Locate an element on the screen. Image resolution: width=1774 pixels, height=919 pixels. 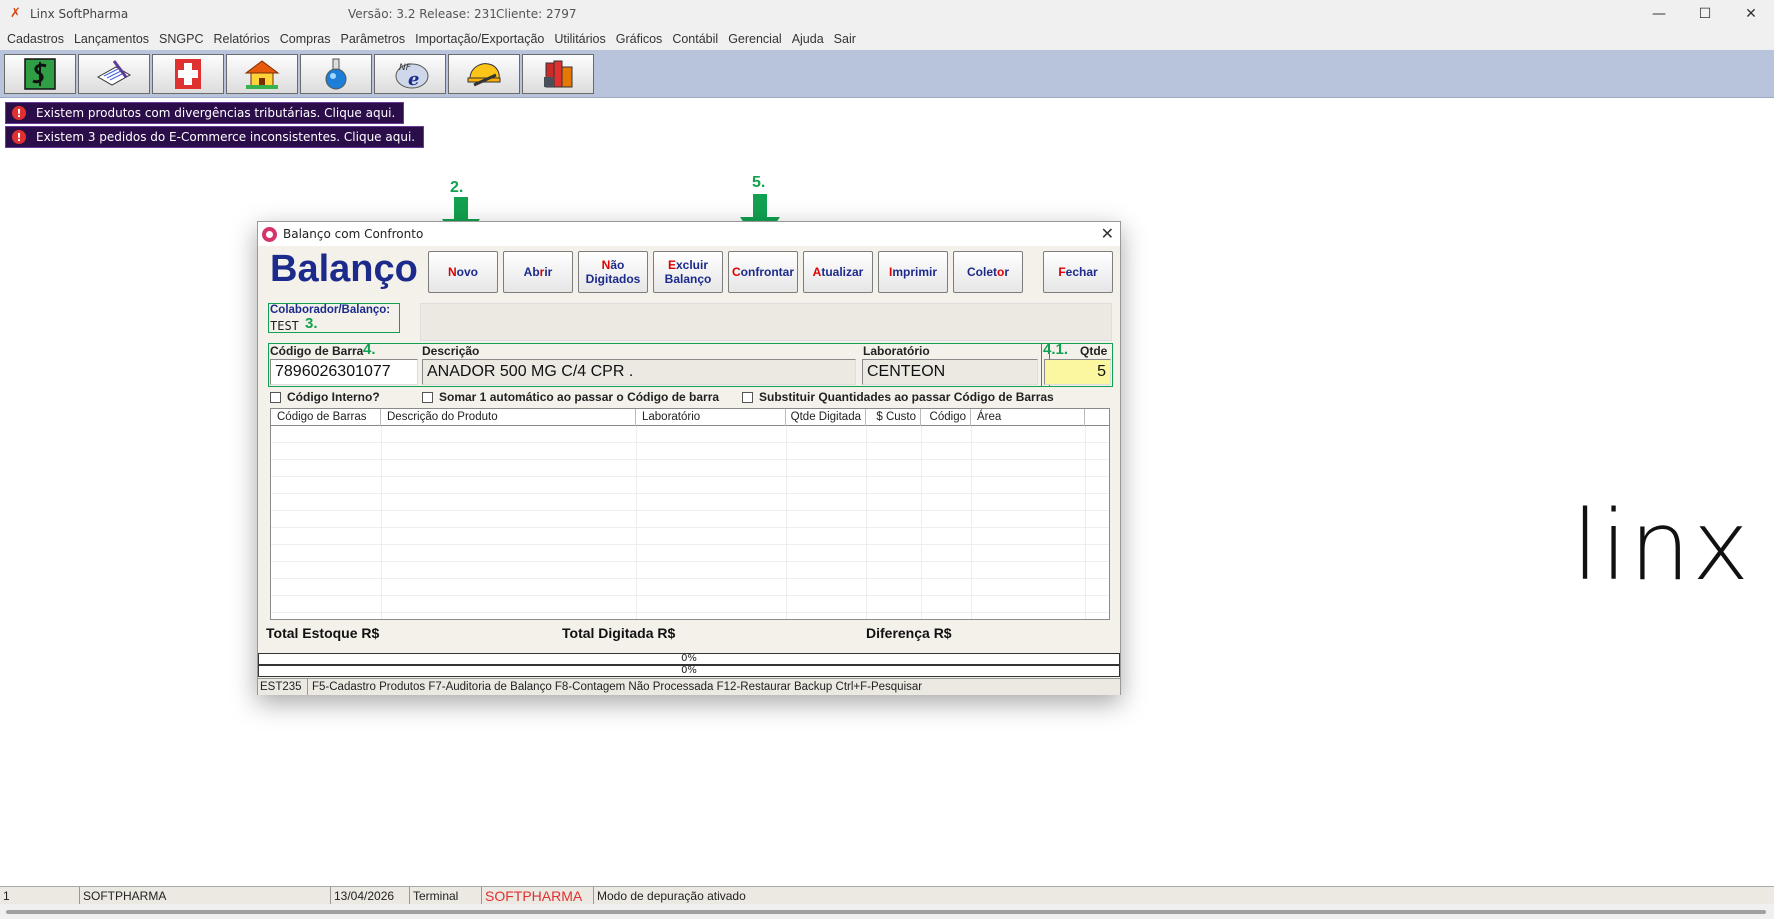
status-brand: SOFTPHARMA is located at coordinates (538, 895).